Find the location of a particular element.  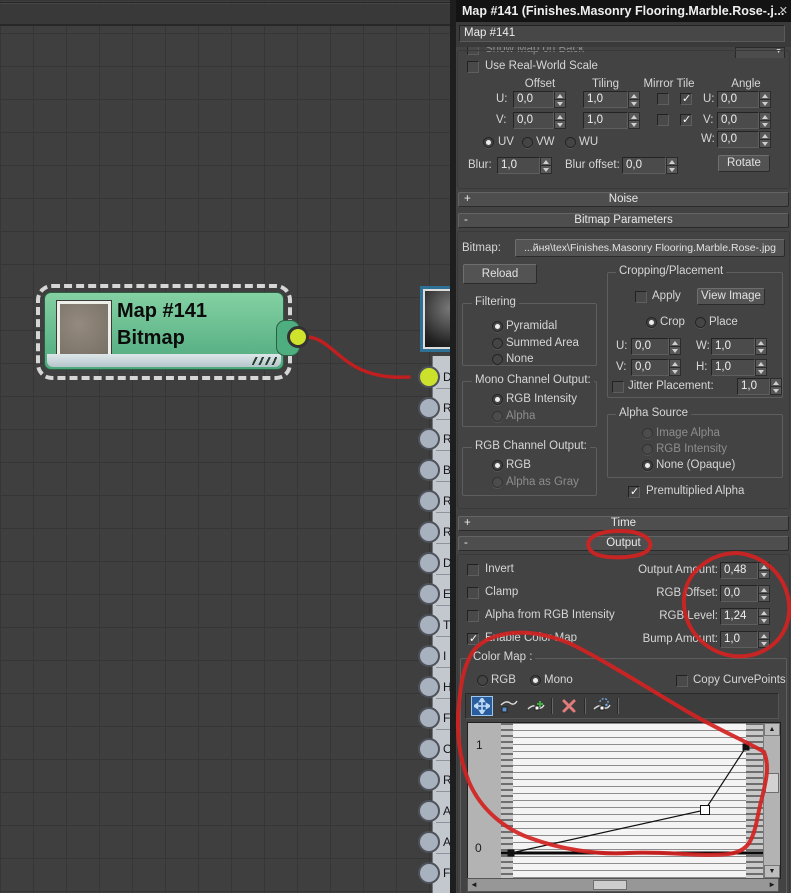

rollout-time: + Time is located at coordinates (623, 523).